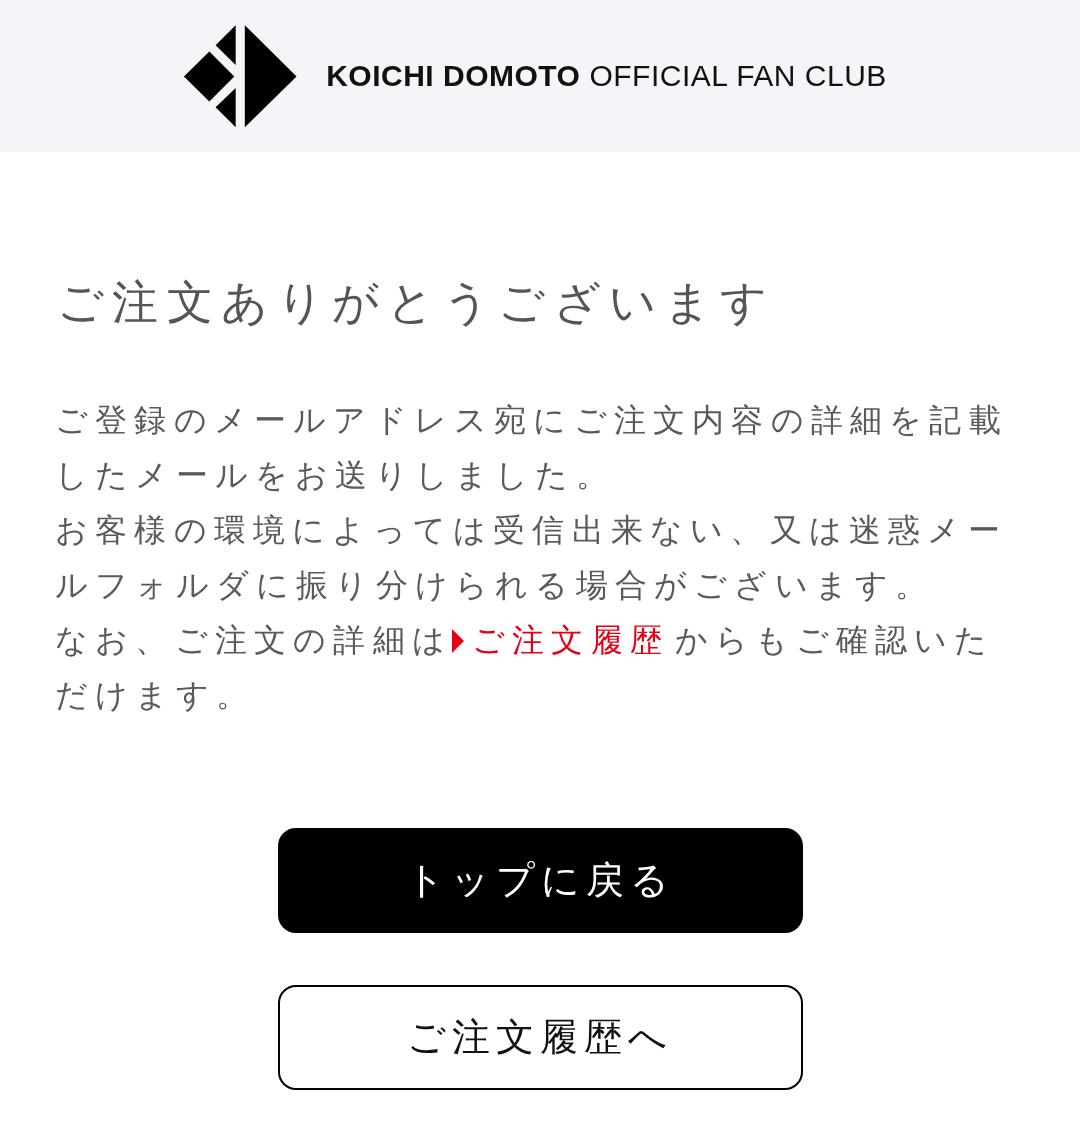  I want to click on page-title: ご注文ありがとうございます, so click(417, 302).